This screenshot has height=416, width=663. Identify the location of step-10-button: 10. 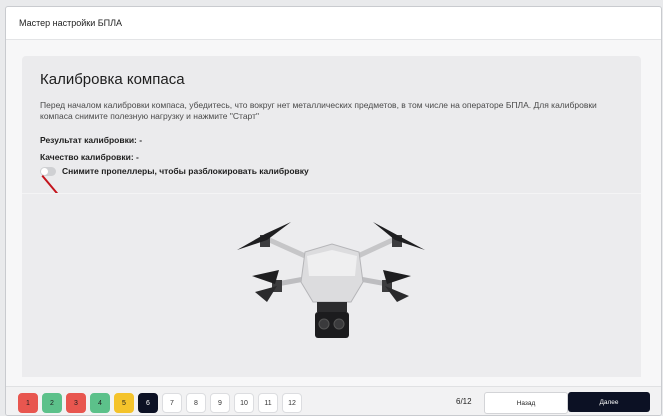
(244, 403).